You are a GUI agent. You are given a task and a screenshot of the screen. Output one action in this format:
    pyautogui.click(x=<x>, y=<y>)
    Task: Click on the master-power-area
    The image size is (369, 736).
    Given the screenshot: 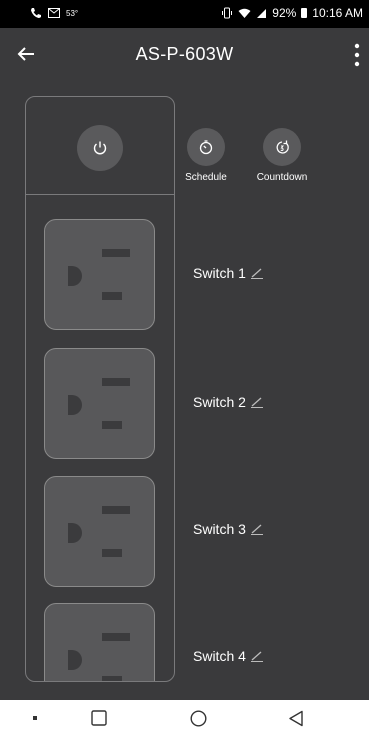 What is the action you would take?
    pyautogui.click(x=100, y=146)
    